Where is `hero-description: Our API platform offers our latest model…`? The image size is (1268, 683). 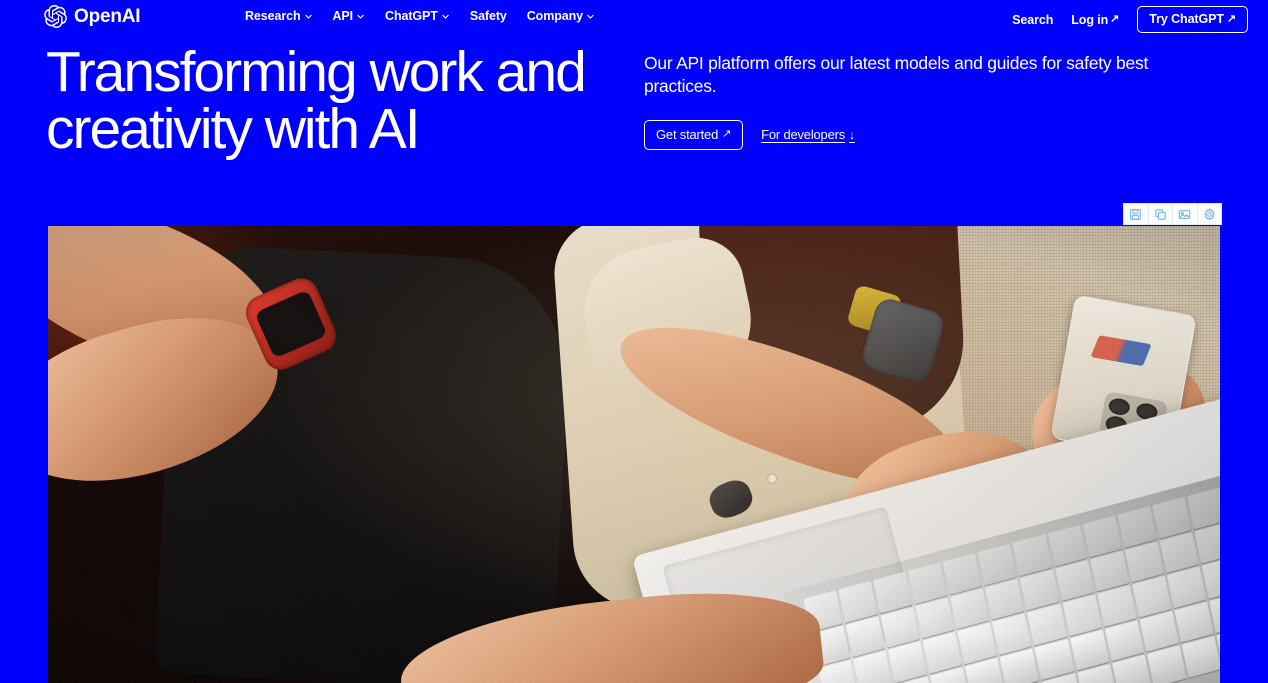
hero-description: Our API platform offers our latest model… is located at coordinates (896, 75).